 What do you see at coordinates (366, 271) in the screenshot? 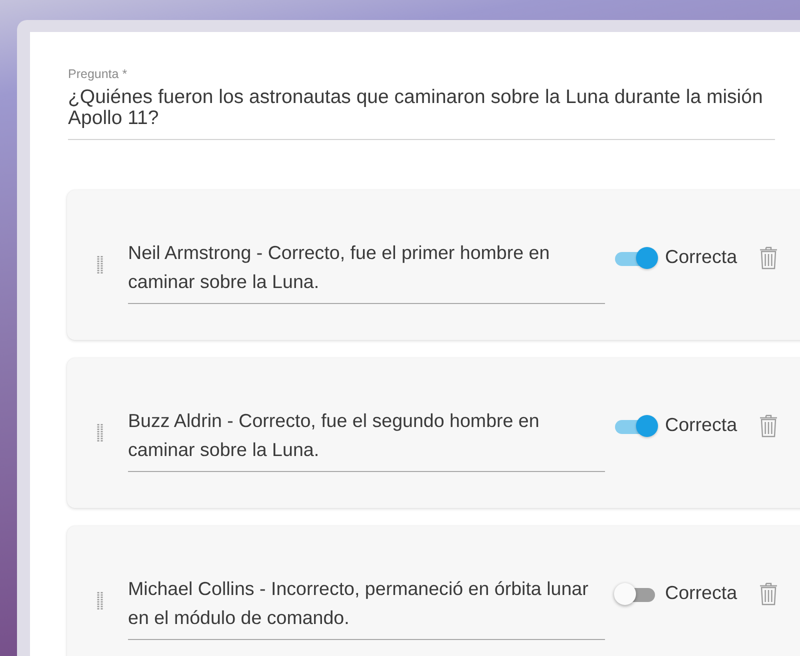
I see `answer-field: Neil Armstrong - Correcto, fue el primer hombre en caminar sobre la Luna.` at bounding box center [366, 271].